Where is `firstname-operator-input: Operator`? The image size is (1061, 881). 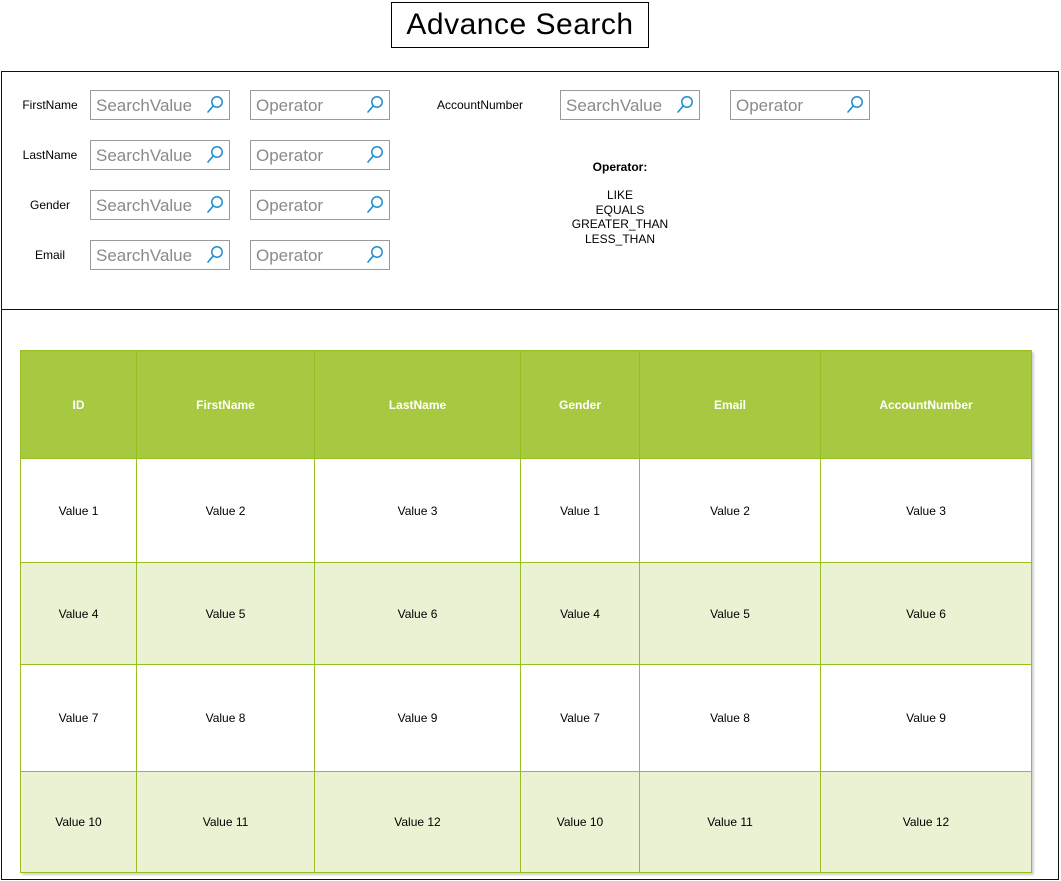
firstname-operator-input: Operator is located at coordinates (320, 105).